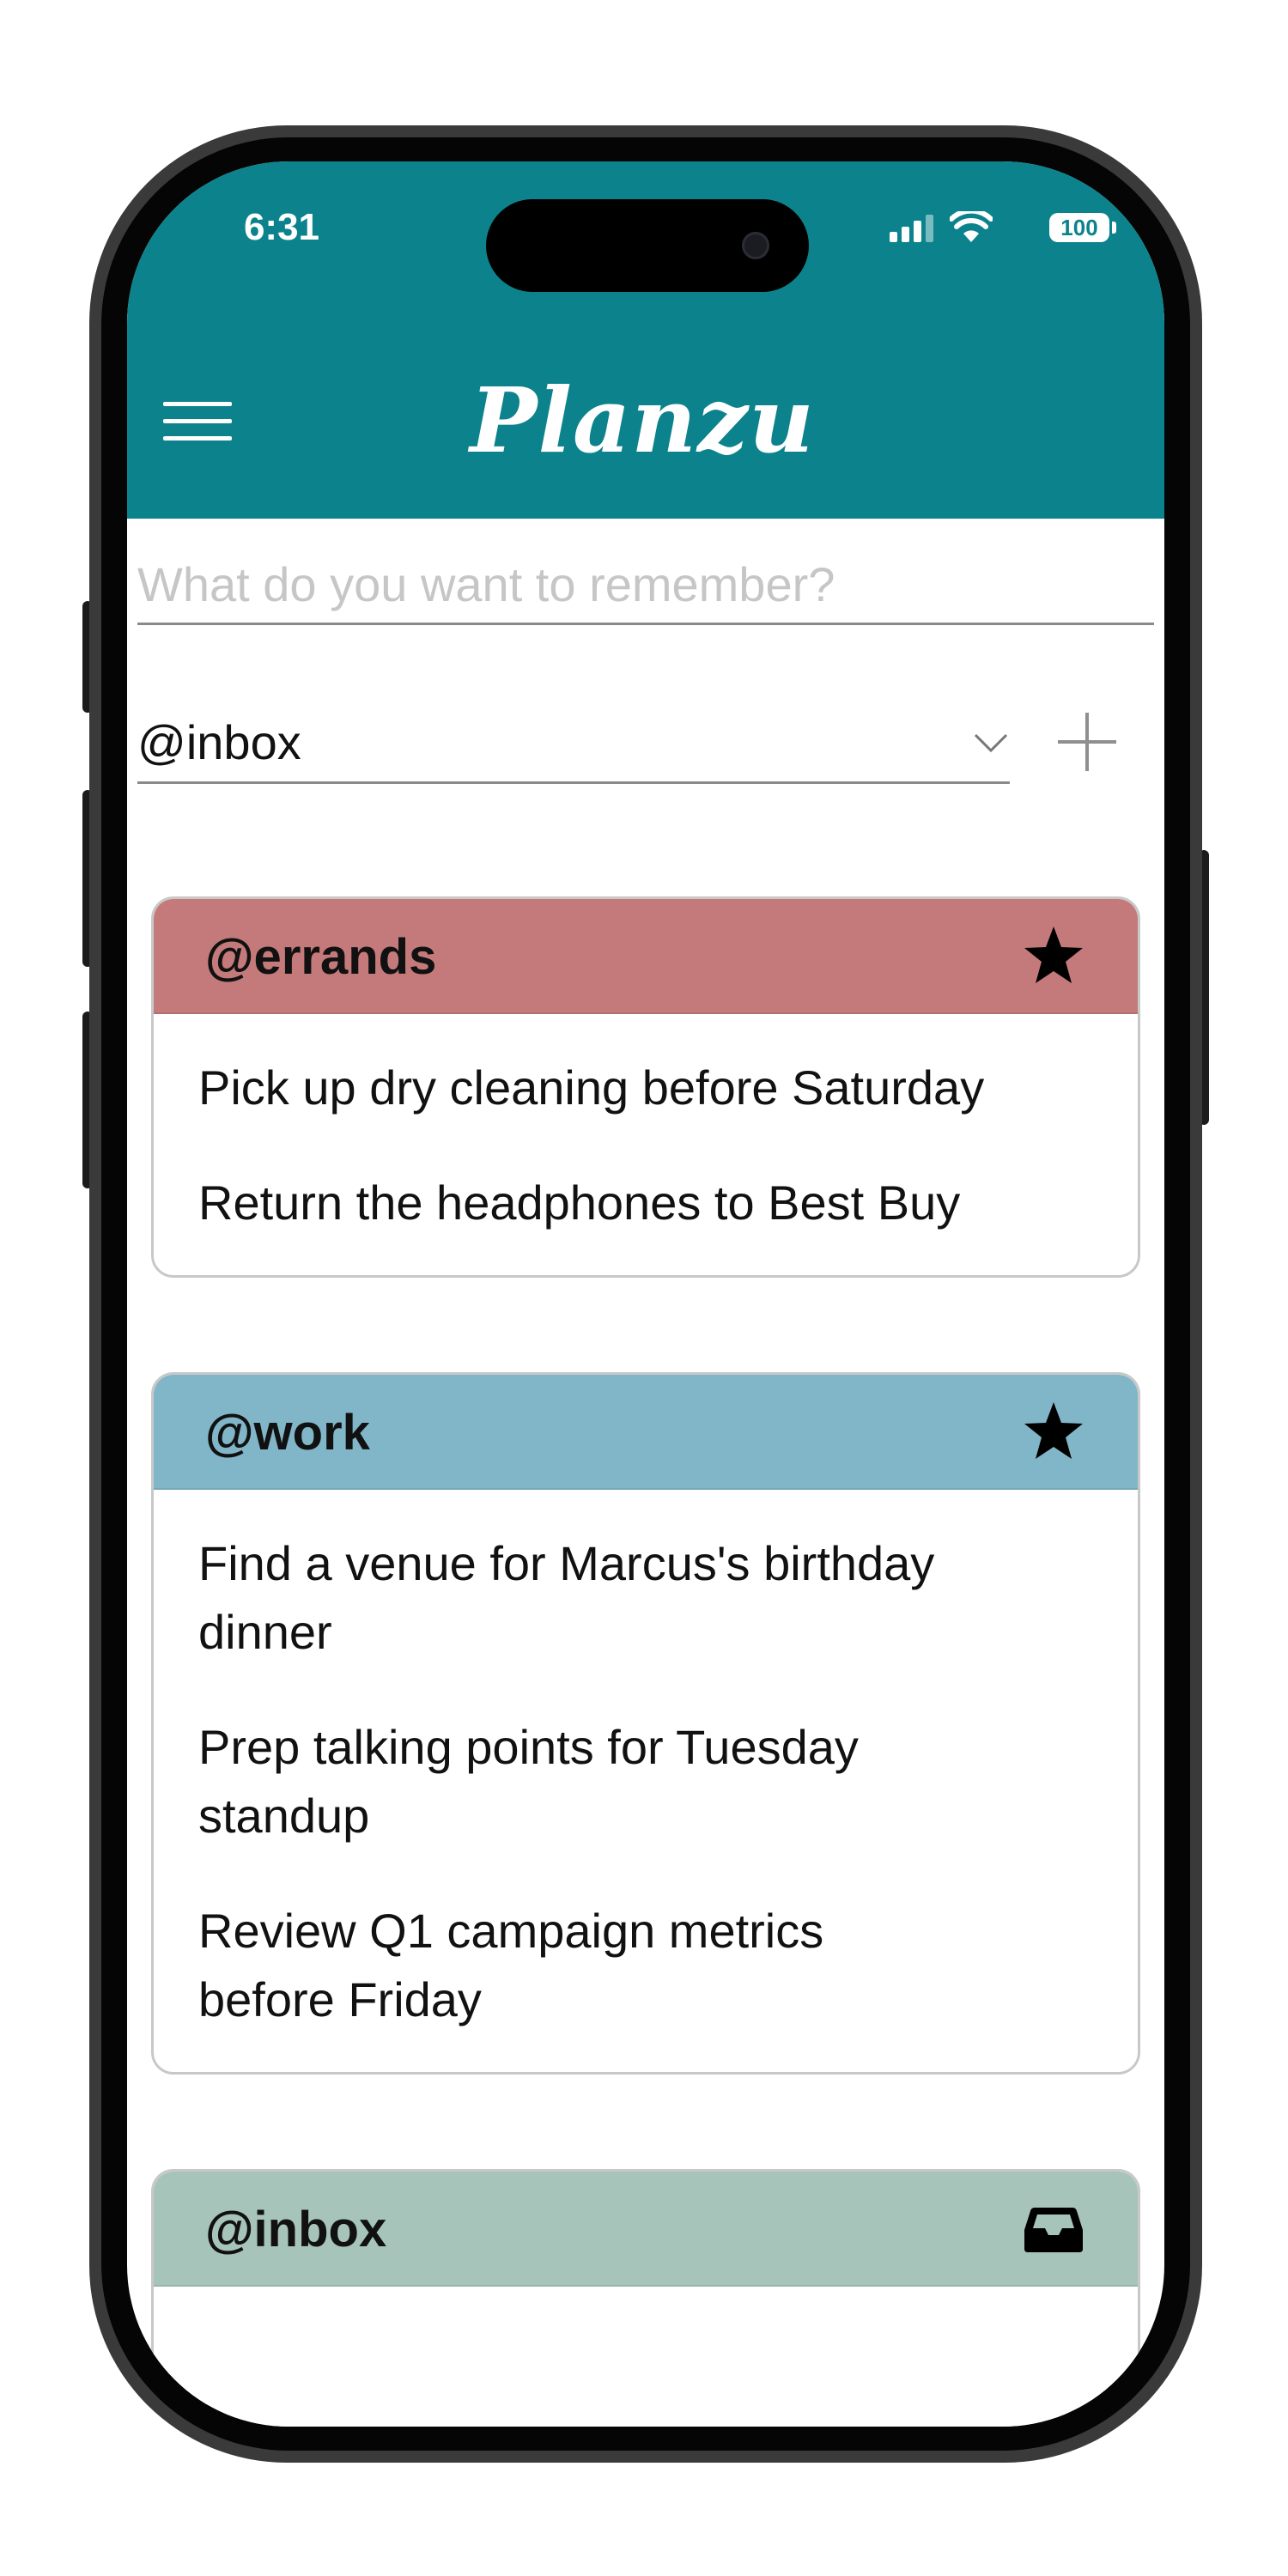 The image size is (1288, 2576). Describe the element at coordinates (991, 743) in the screenshot. I see `chevron-down-icon` at that location.